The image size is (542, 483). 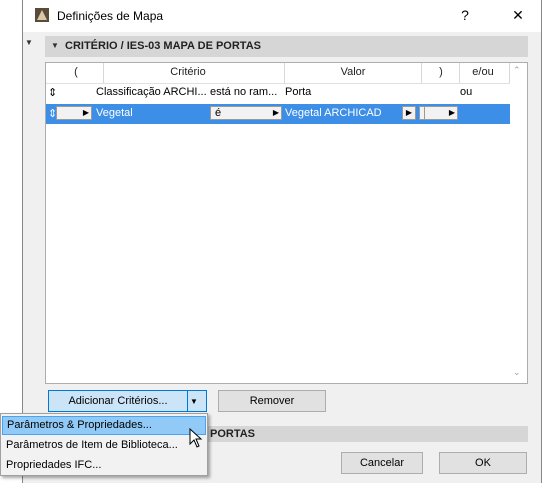 I want to click on criteria-section-header: ▼ CRITÉRIO / IES-03 MAPA DE PORTAS, so click(x=286, y=46).